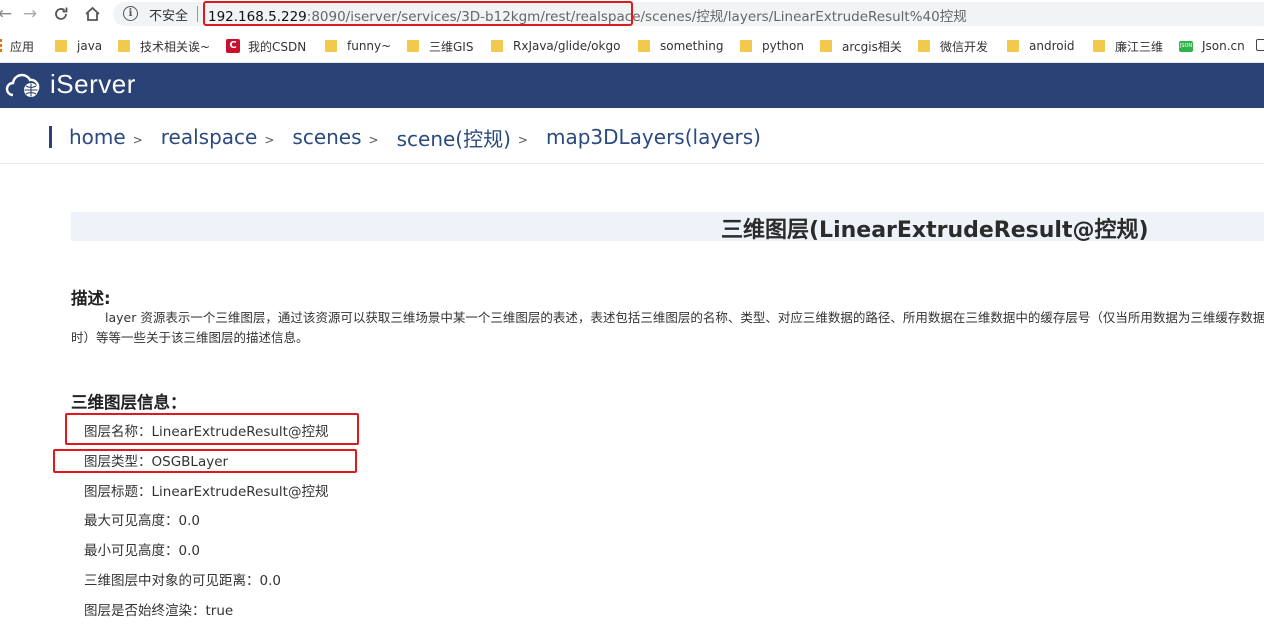 Image resolution: width=1264 pixels, height=643 pixels. I want to click on url-highlight-box, so click(418, 13).